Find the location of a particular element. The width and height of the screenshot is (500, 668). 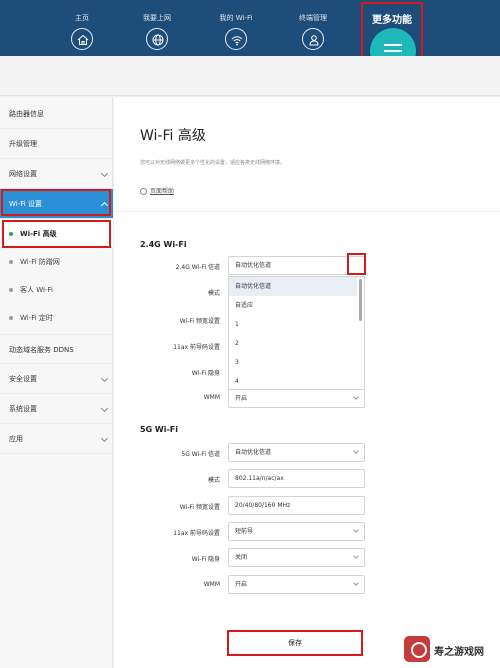

dropdown-option: 1 is located at coordinates (293, 324).